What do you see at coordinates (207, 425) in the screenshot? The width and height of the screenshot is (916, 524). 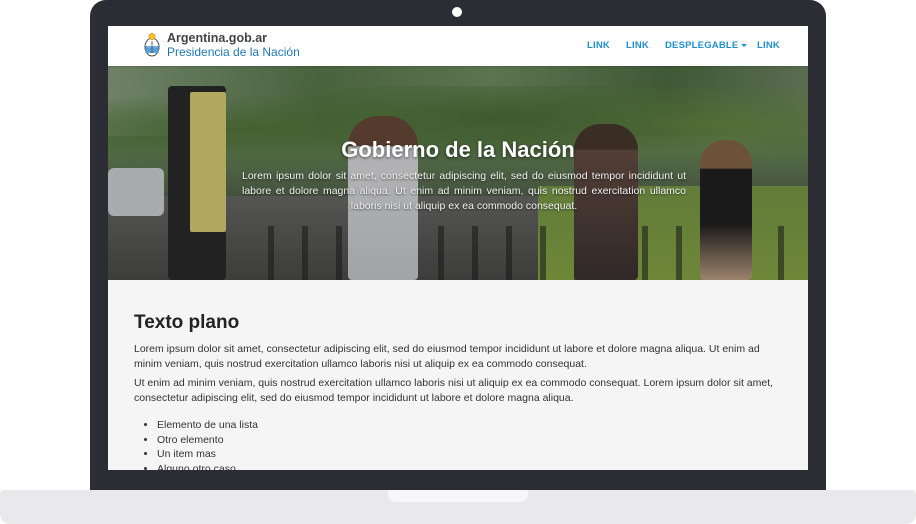 I see `list-item: Elemento de una lista` at bounding box center [207, 425].